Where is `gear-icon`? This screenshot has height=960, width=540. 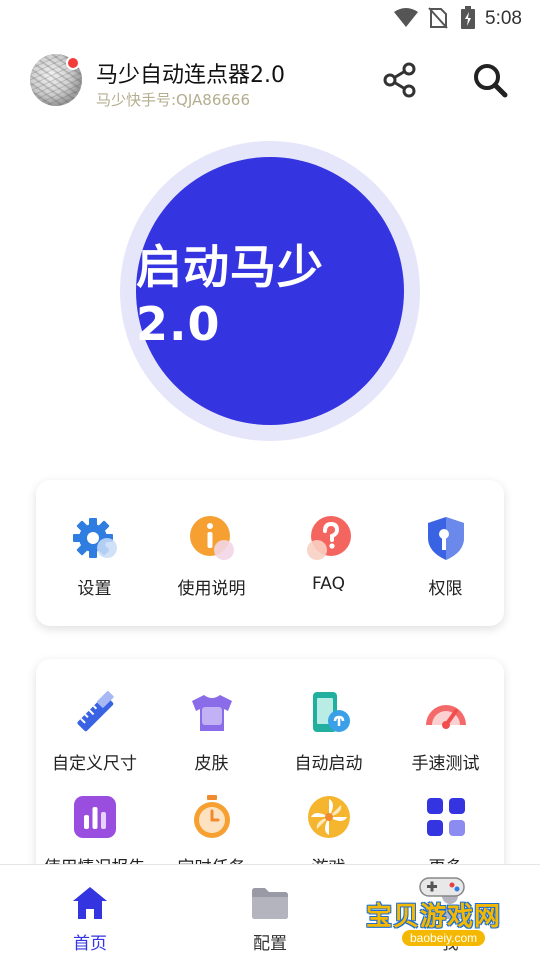 gear-icon is located at coordinates (94, 538).